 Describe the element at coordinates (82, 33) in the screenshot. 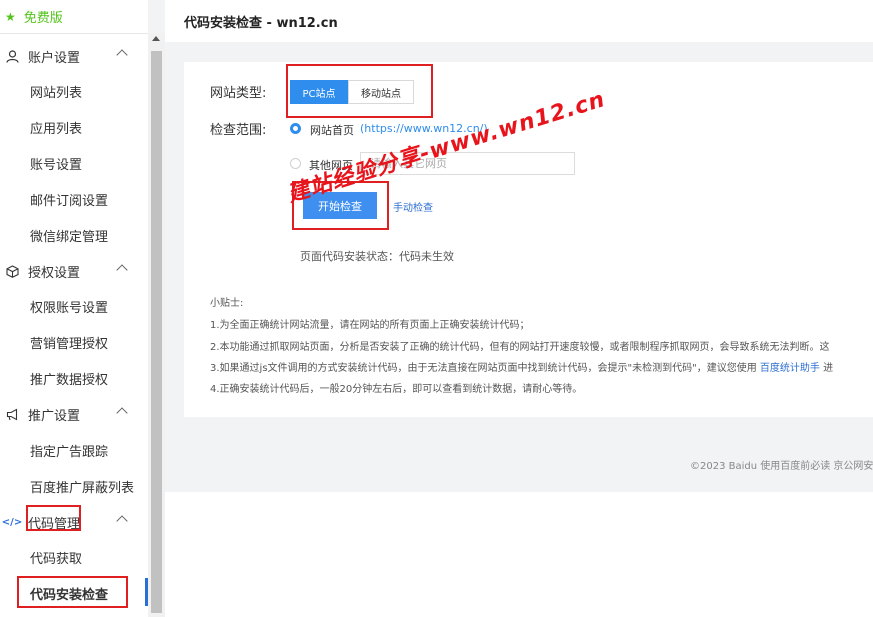

I see `sidebar-divider` at that location.